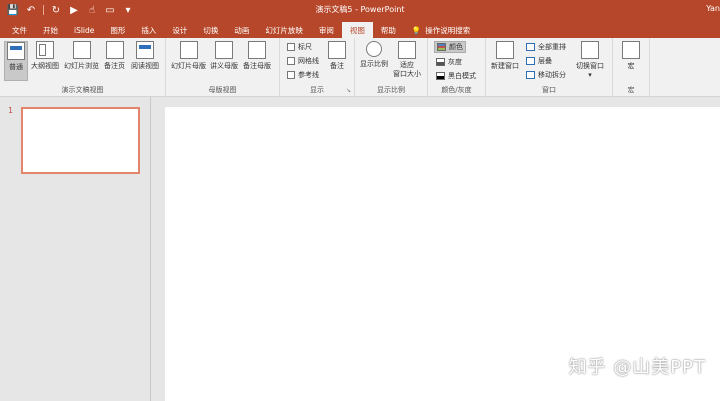 The width and height of the screenshot is (720, 401). I want to click on ruler-checkbox: 标尺, so click(299, 47).